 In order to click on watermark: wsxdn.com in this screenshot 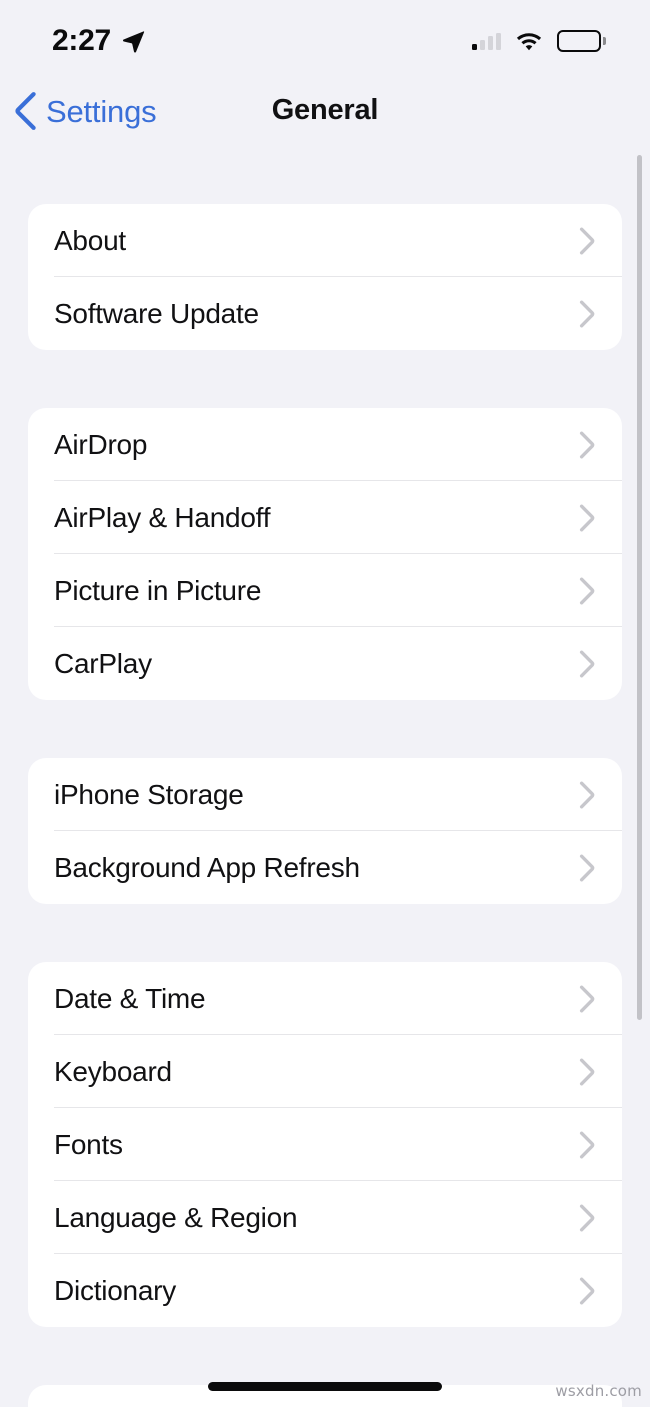, I will do `click(598, 1391)`.